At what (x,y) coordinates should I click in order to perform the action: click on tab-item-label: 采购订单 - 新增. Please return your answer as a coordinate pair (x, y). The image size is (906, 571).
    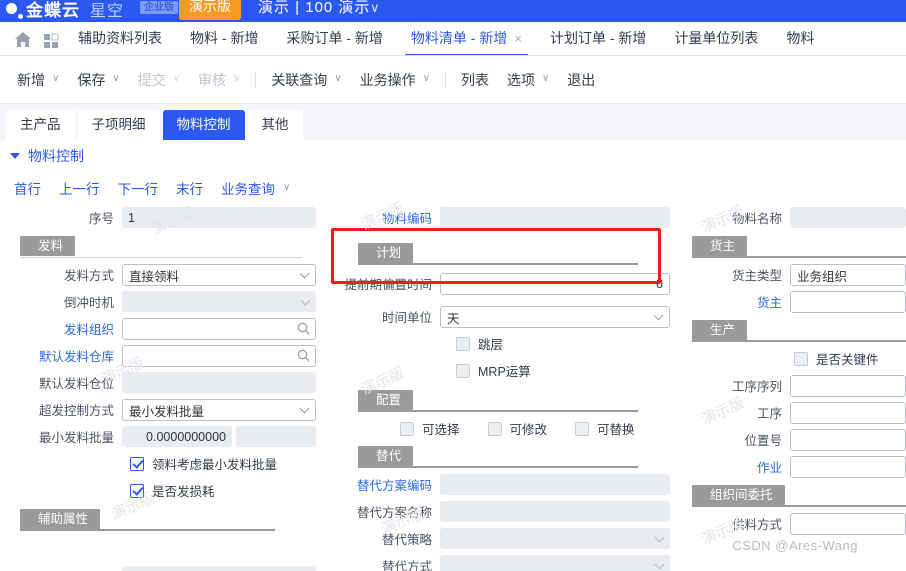
    Looking at the image, I should click on (334, 37).